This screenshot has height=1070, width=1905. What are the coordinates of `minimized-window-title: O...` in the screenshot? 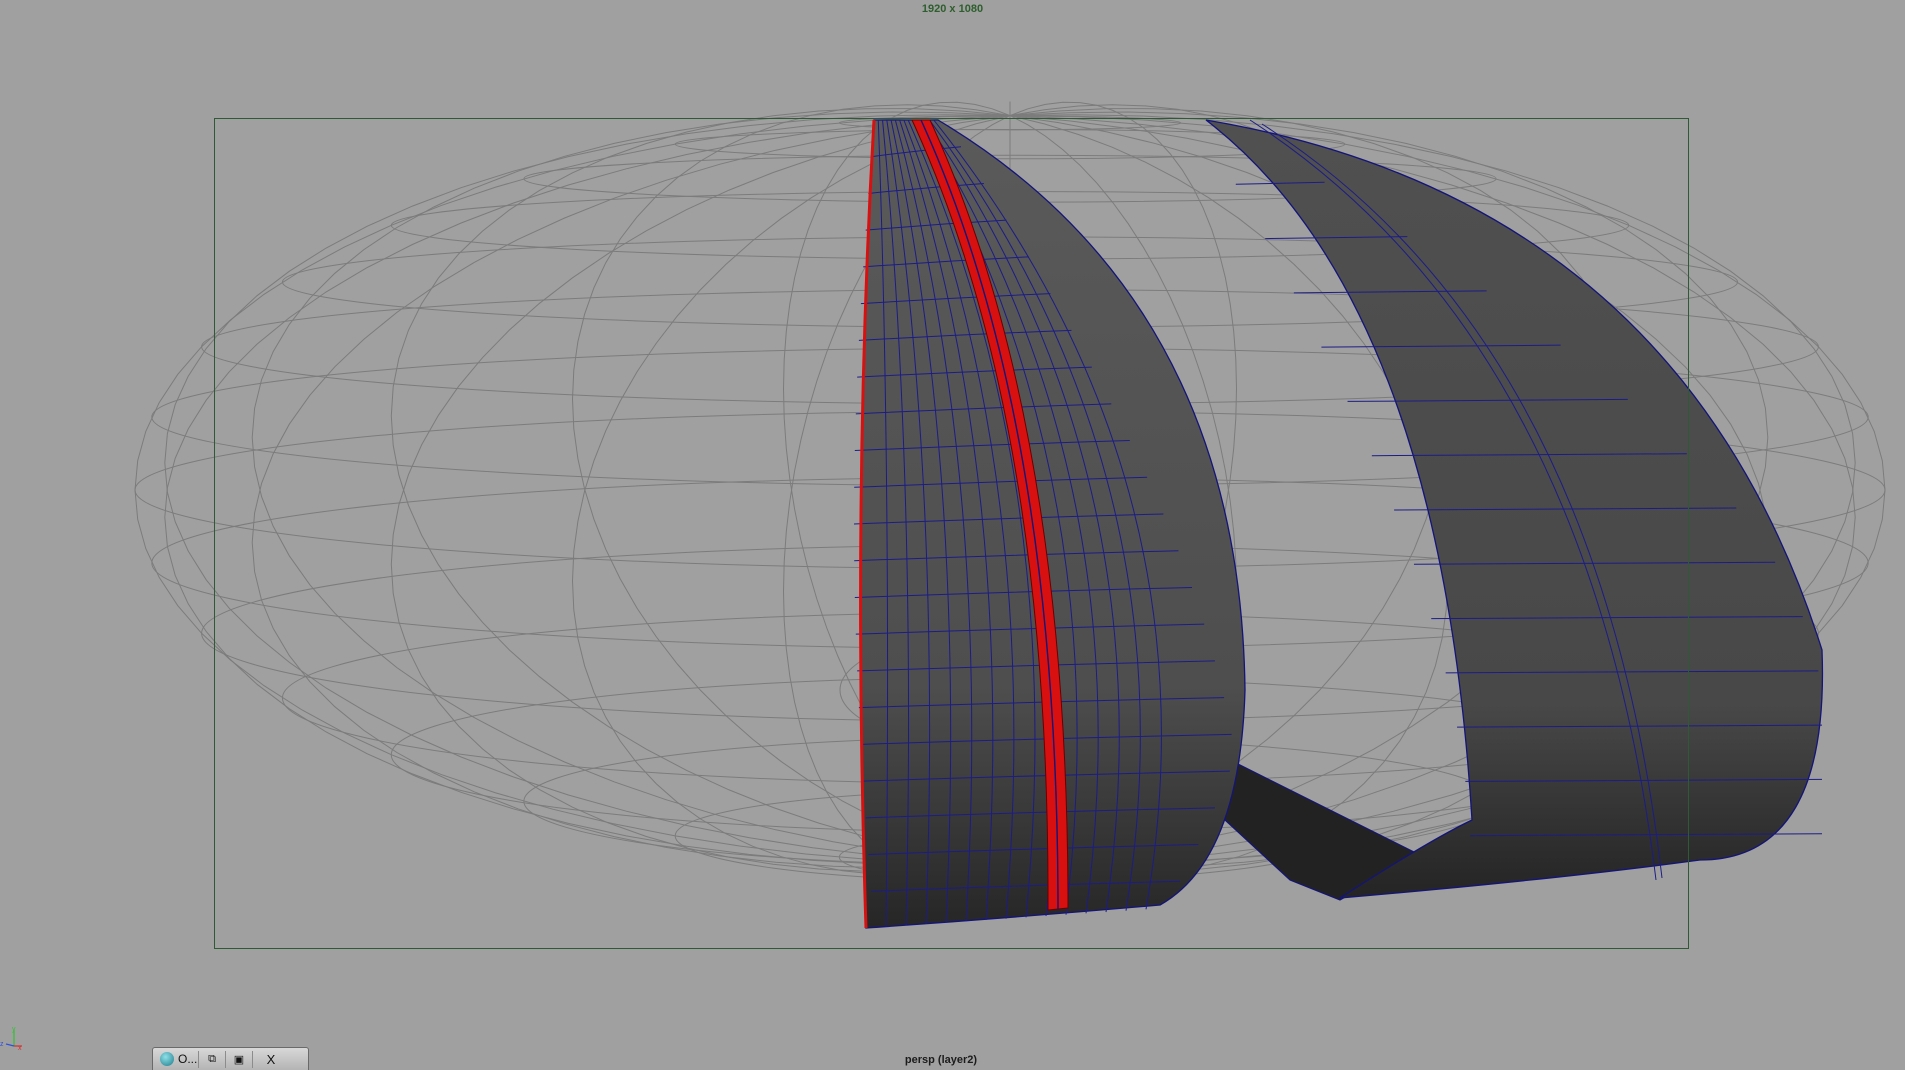 It's located at (188, 1059).